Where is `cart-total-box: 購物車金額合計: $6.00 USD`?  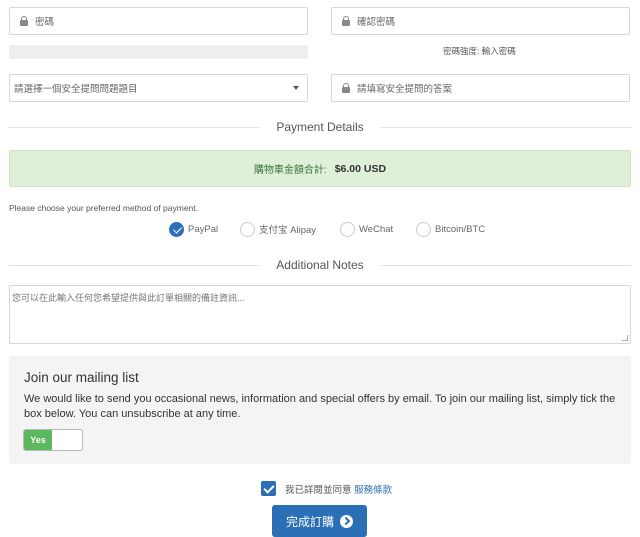 cart-total-box: 購物車金額合計: $6.00 USD is located at coordinates (320, 168).